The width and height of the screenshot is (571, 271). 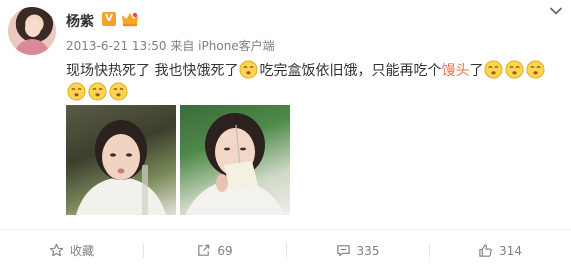 I want to click on post-text-part3: 了, so click(x=476, y=71).